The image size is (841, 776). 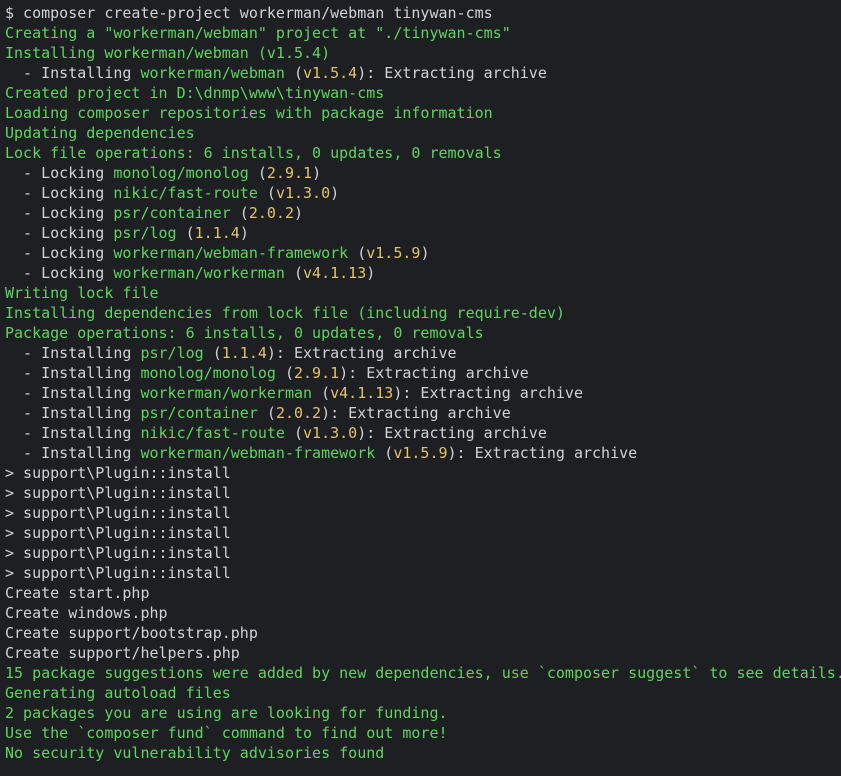 I want to click on terminal-text-segment: v1.5.9, so click(x=393, y=253).